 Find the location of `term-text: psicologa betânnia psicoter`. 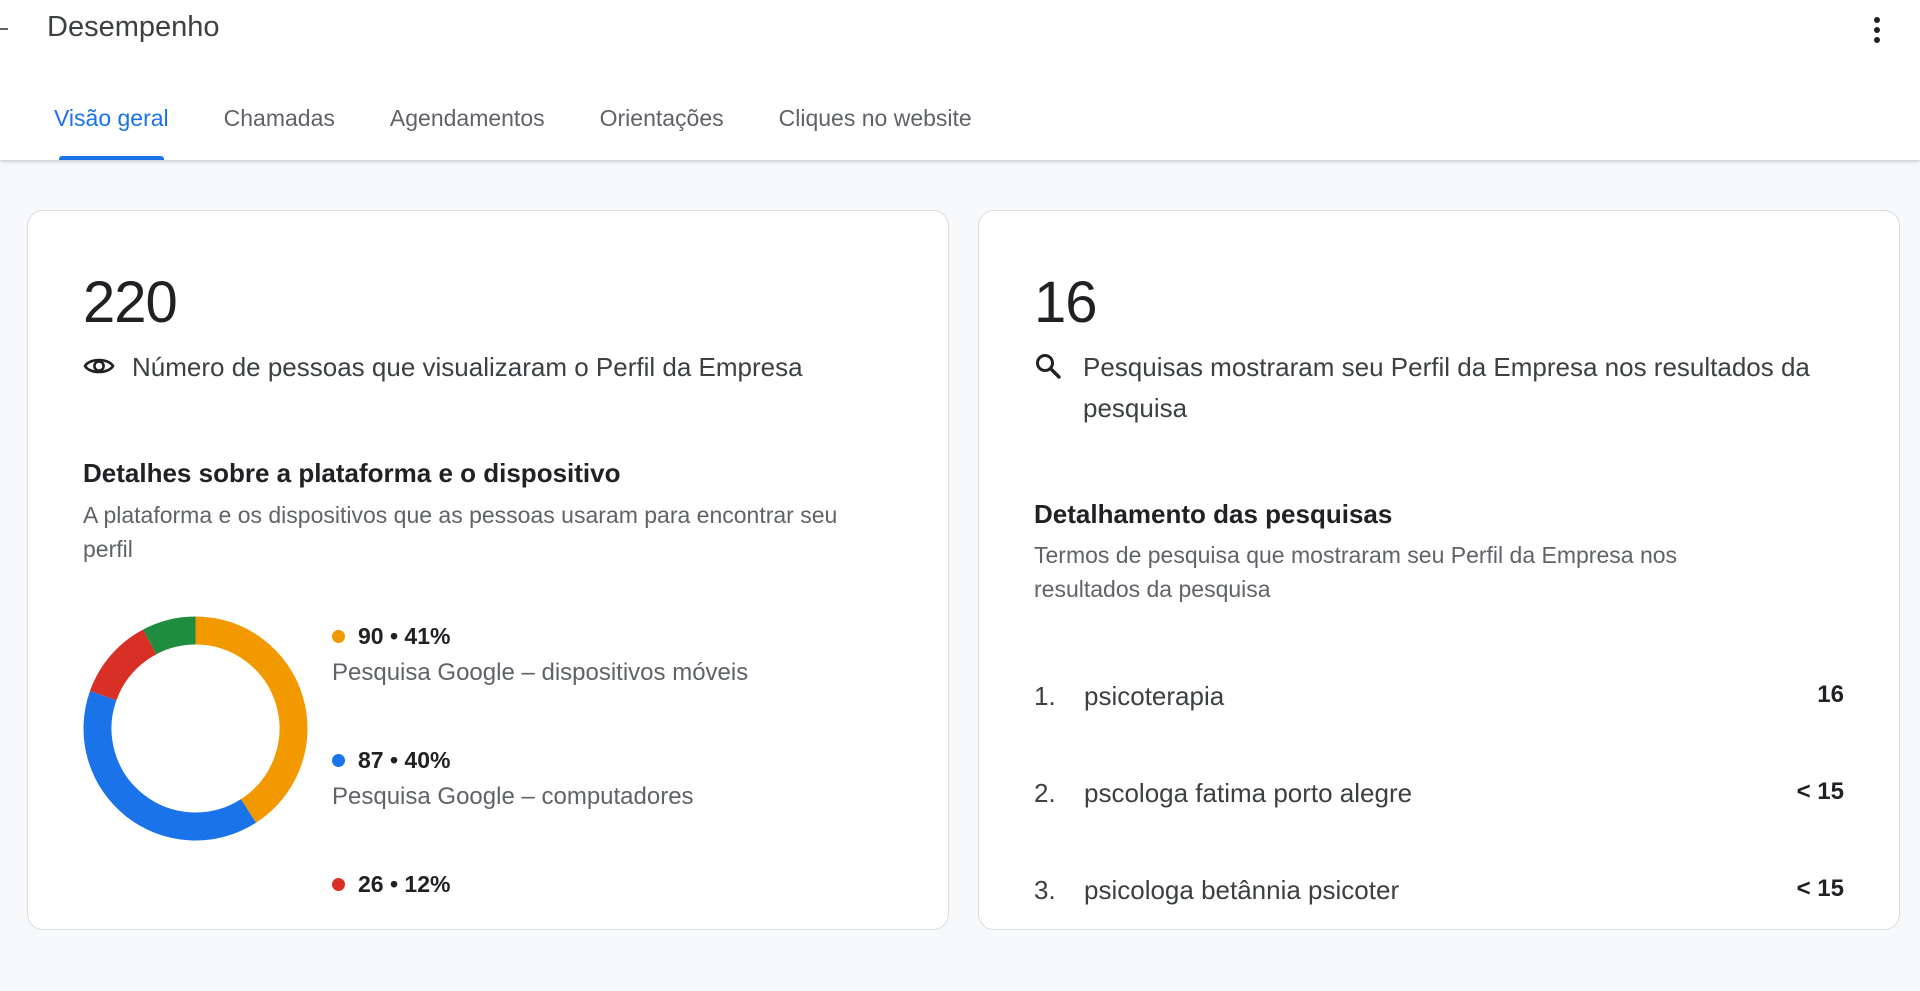

term-text: psicologa betânnia psicoter is located at coordinates (1242, 890).